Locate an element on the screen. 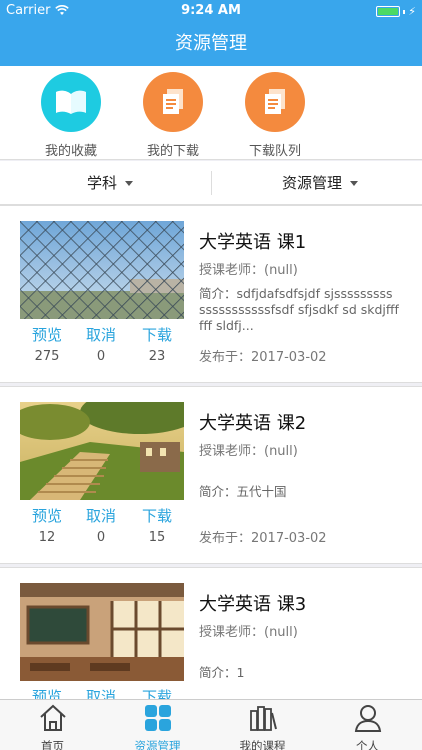  download-count: 15 is located at coordinates (157, 537).